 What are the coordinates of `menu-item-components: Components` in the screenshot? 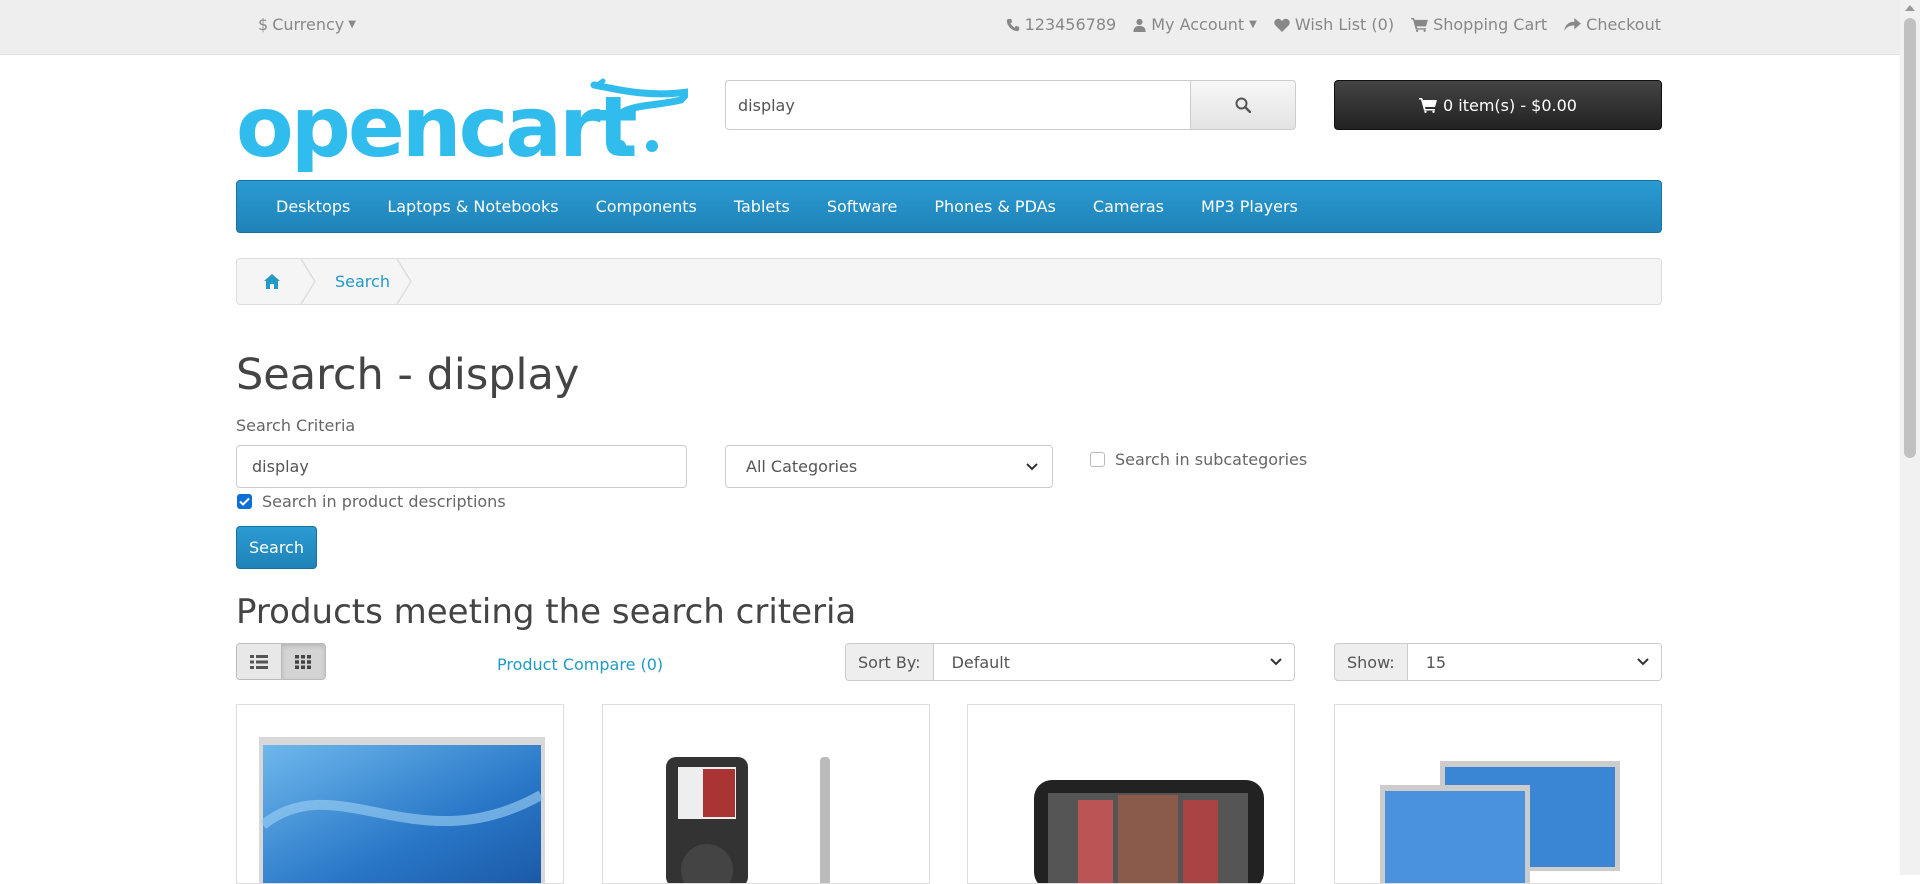 It's located at (646, 206).